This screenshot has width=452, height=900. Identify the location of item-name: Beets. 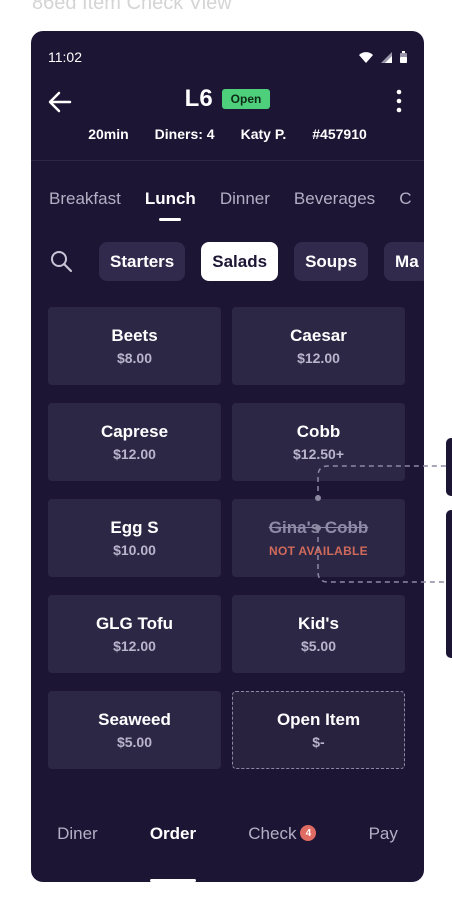
(134, 335).